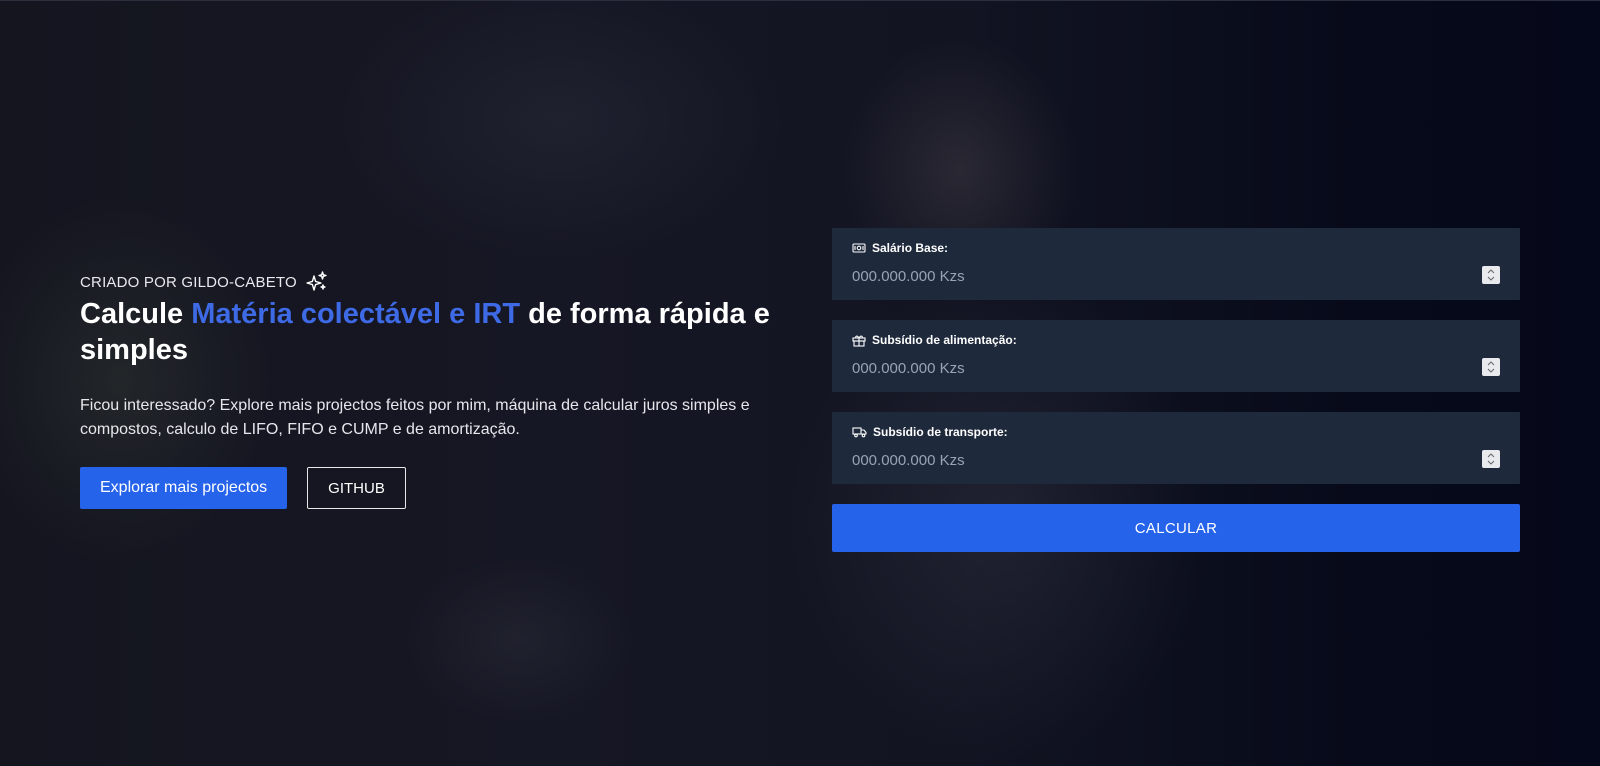 The image size is (1600, 766). I want to click on food-allowance-stepper, so click(1491, 367).